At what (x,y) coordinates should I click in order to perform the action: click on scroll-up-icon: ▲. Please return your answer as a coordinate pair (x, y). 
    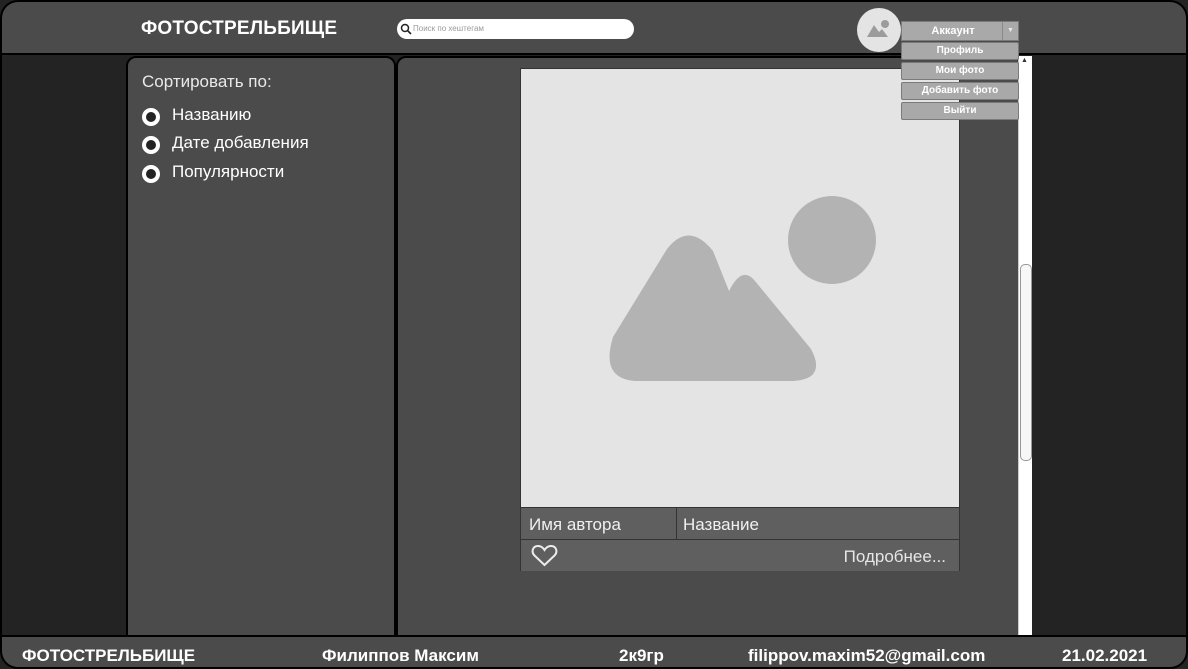
    Looking at the image, I should click on (1024, 60).